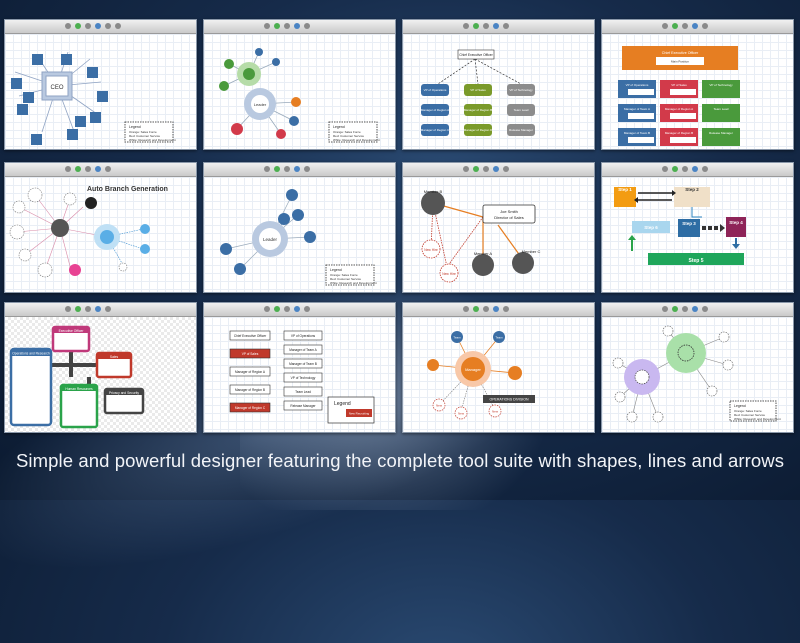  I want to click on step-3: Step 3, so click(689, 223).